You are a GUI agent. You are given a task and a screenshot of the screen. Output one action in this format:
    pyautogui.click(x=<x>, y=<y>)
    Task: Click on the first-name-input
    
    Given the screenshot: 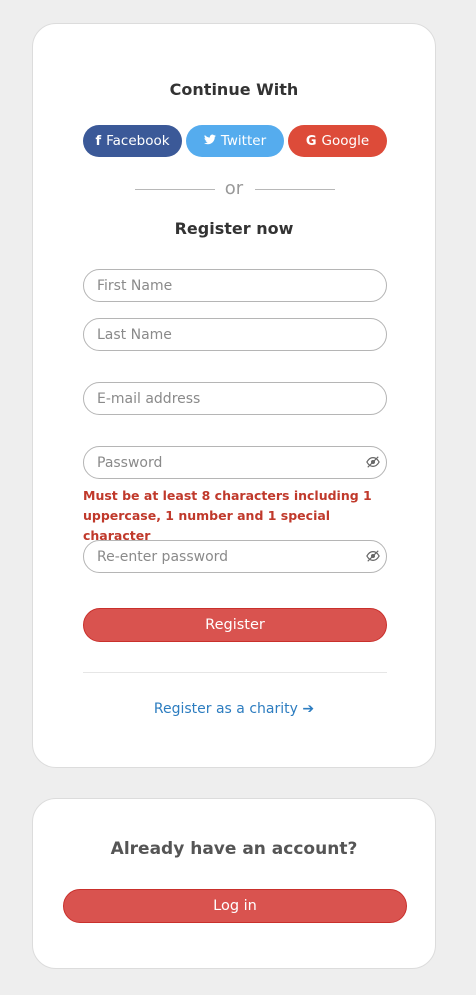 What is the action you would take?
    pyautogui.click(x=235, y=285)
    